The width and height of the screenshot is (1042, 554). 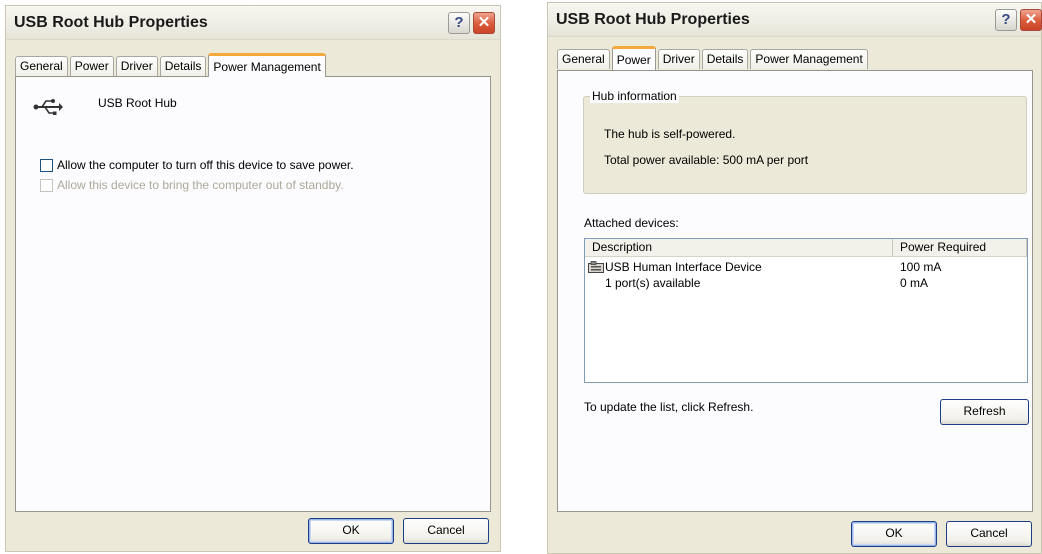 I want to click on row-power: 100 mA, so click(x=921, y=267).